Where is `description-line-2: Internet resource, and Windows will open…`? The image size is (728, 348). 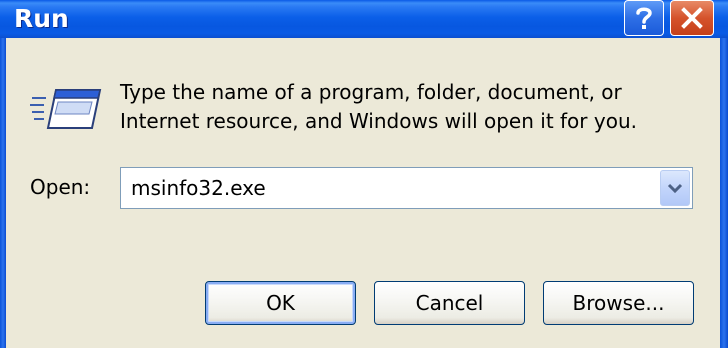 description-line-2: Internet resource, and Windows will open… is located at coordinates (378, 121).